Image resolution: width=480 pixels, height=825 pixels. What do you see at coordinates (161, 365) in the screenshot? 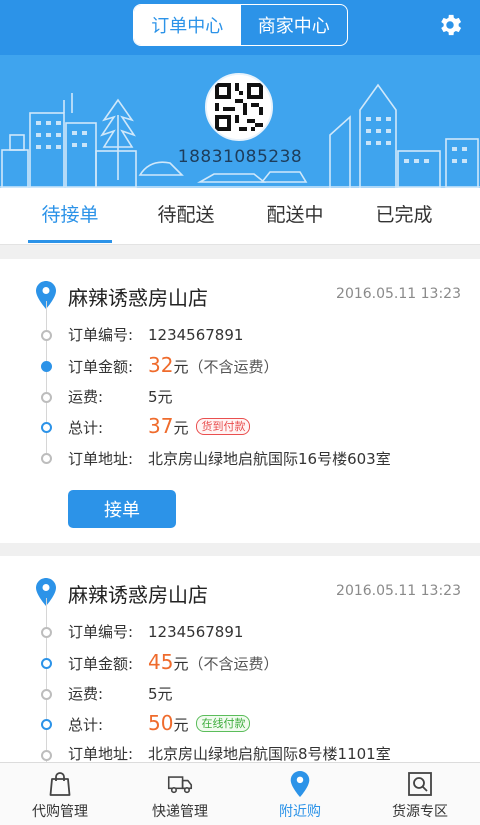
I see `order-amount-value: 32` at bounding box center [161, 365].